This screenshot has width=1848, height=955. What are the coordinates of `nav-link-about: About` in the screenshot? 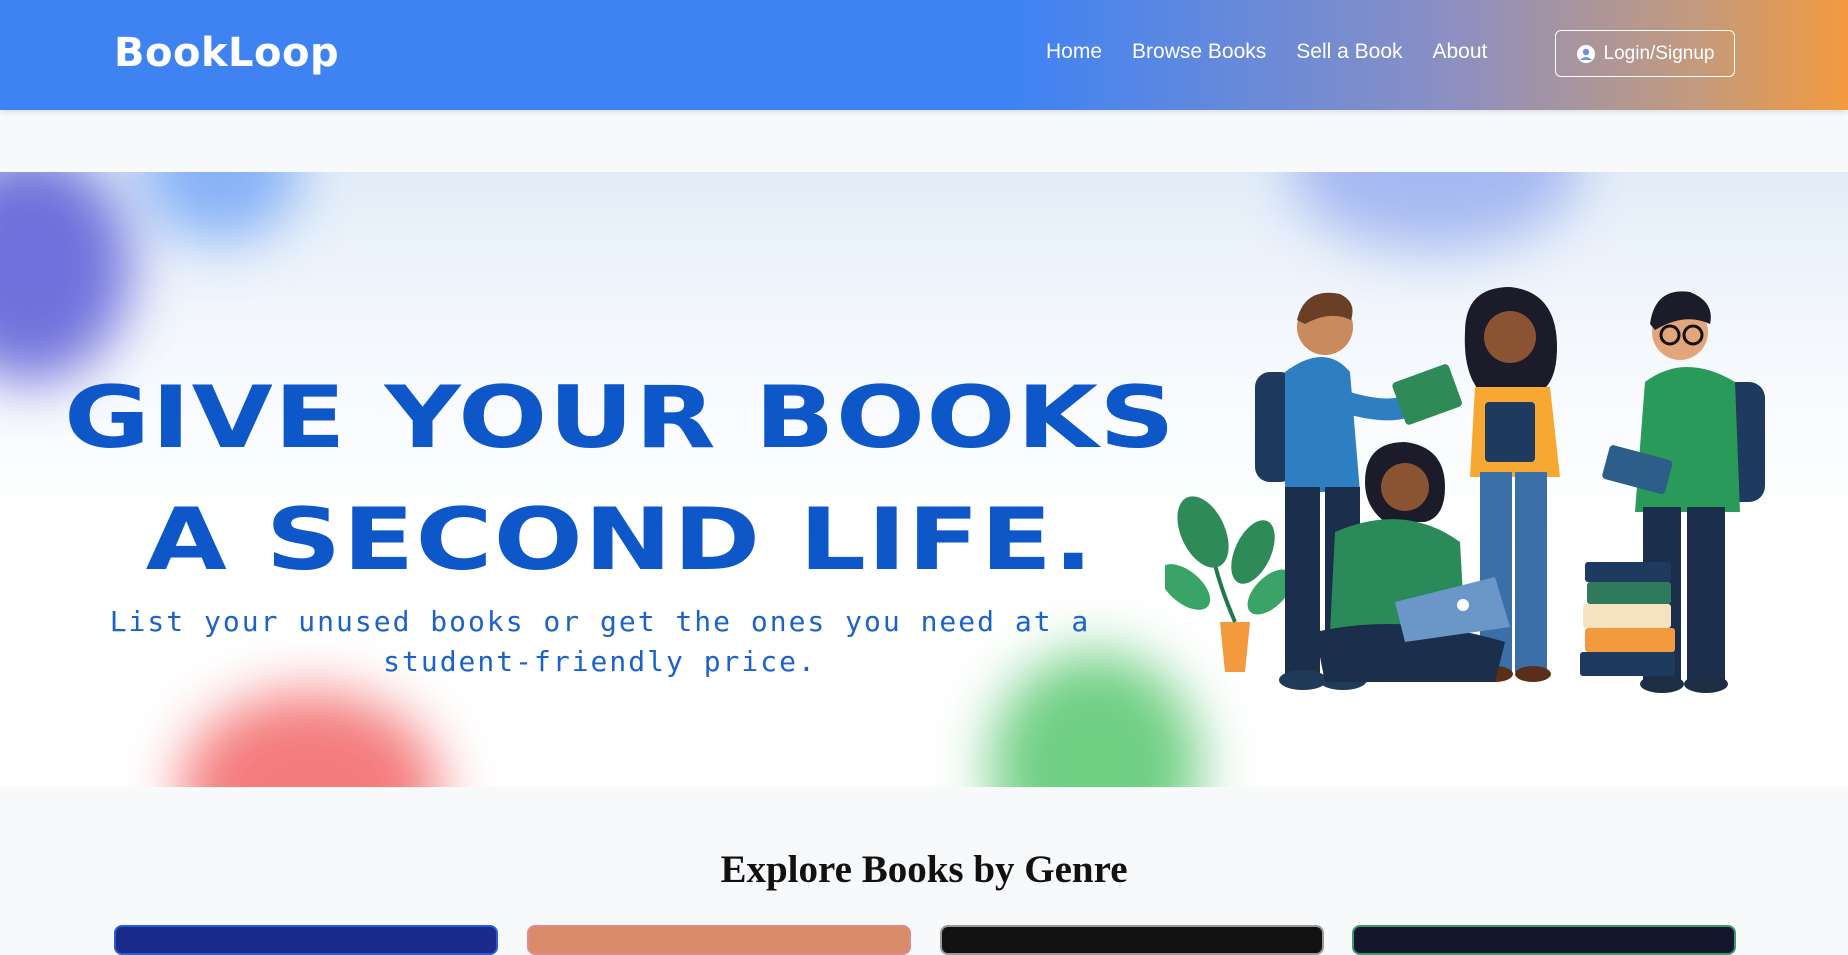 It's located at (1460, 52).